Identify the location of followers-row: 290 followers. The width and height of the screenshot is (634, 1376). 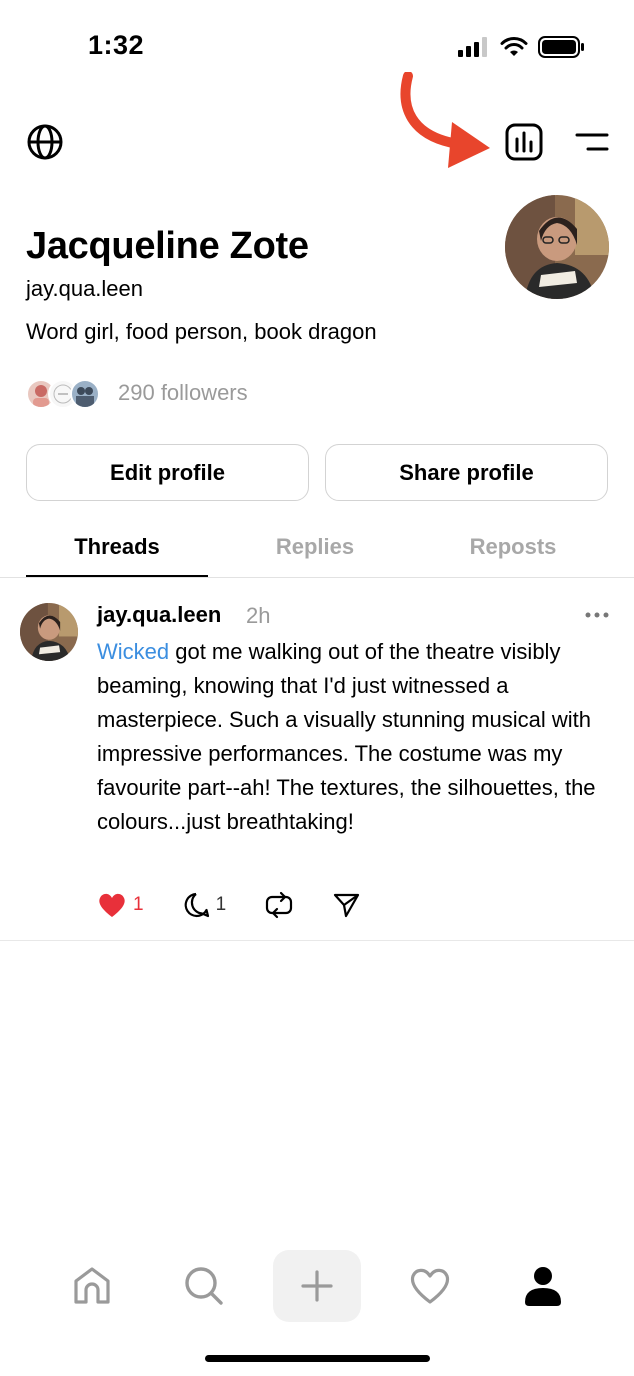
(137, 393).